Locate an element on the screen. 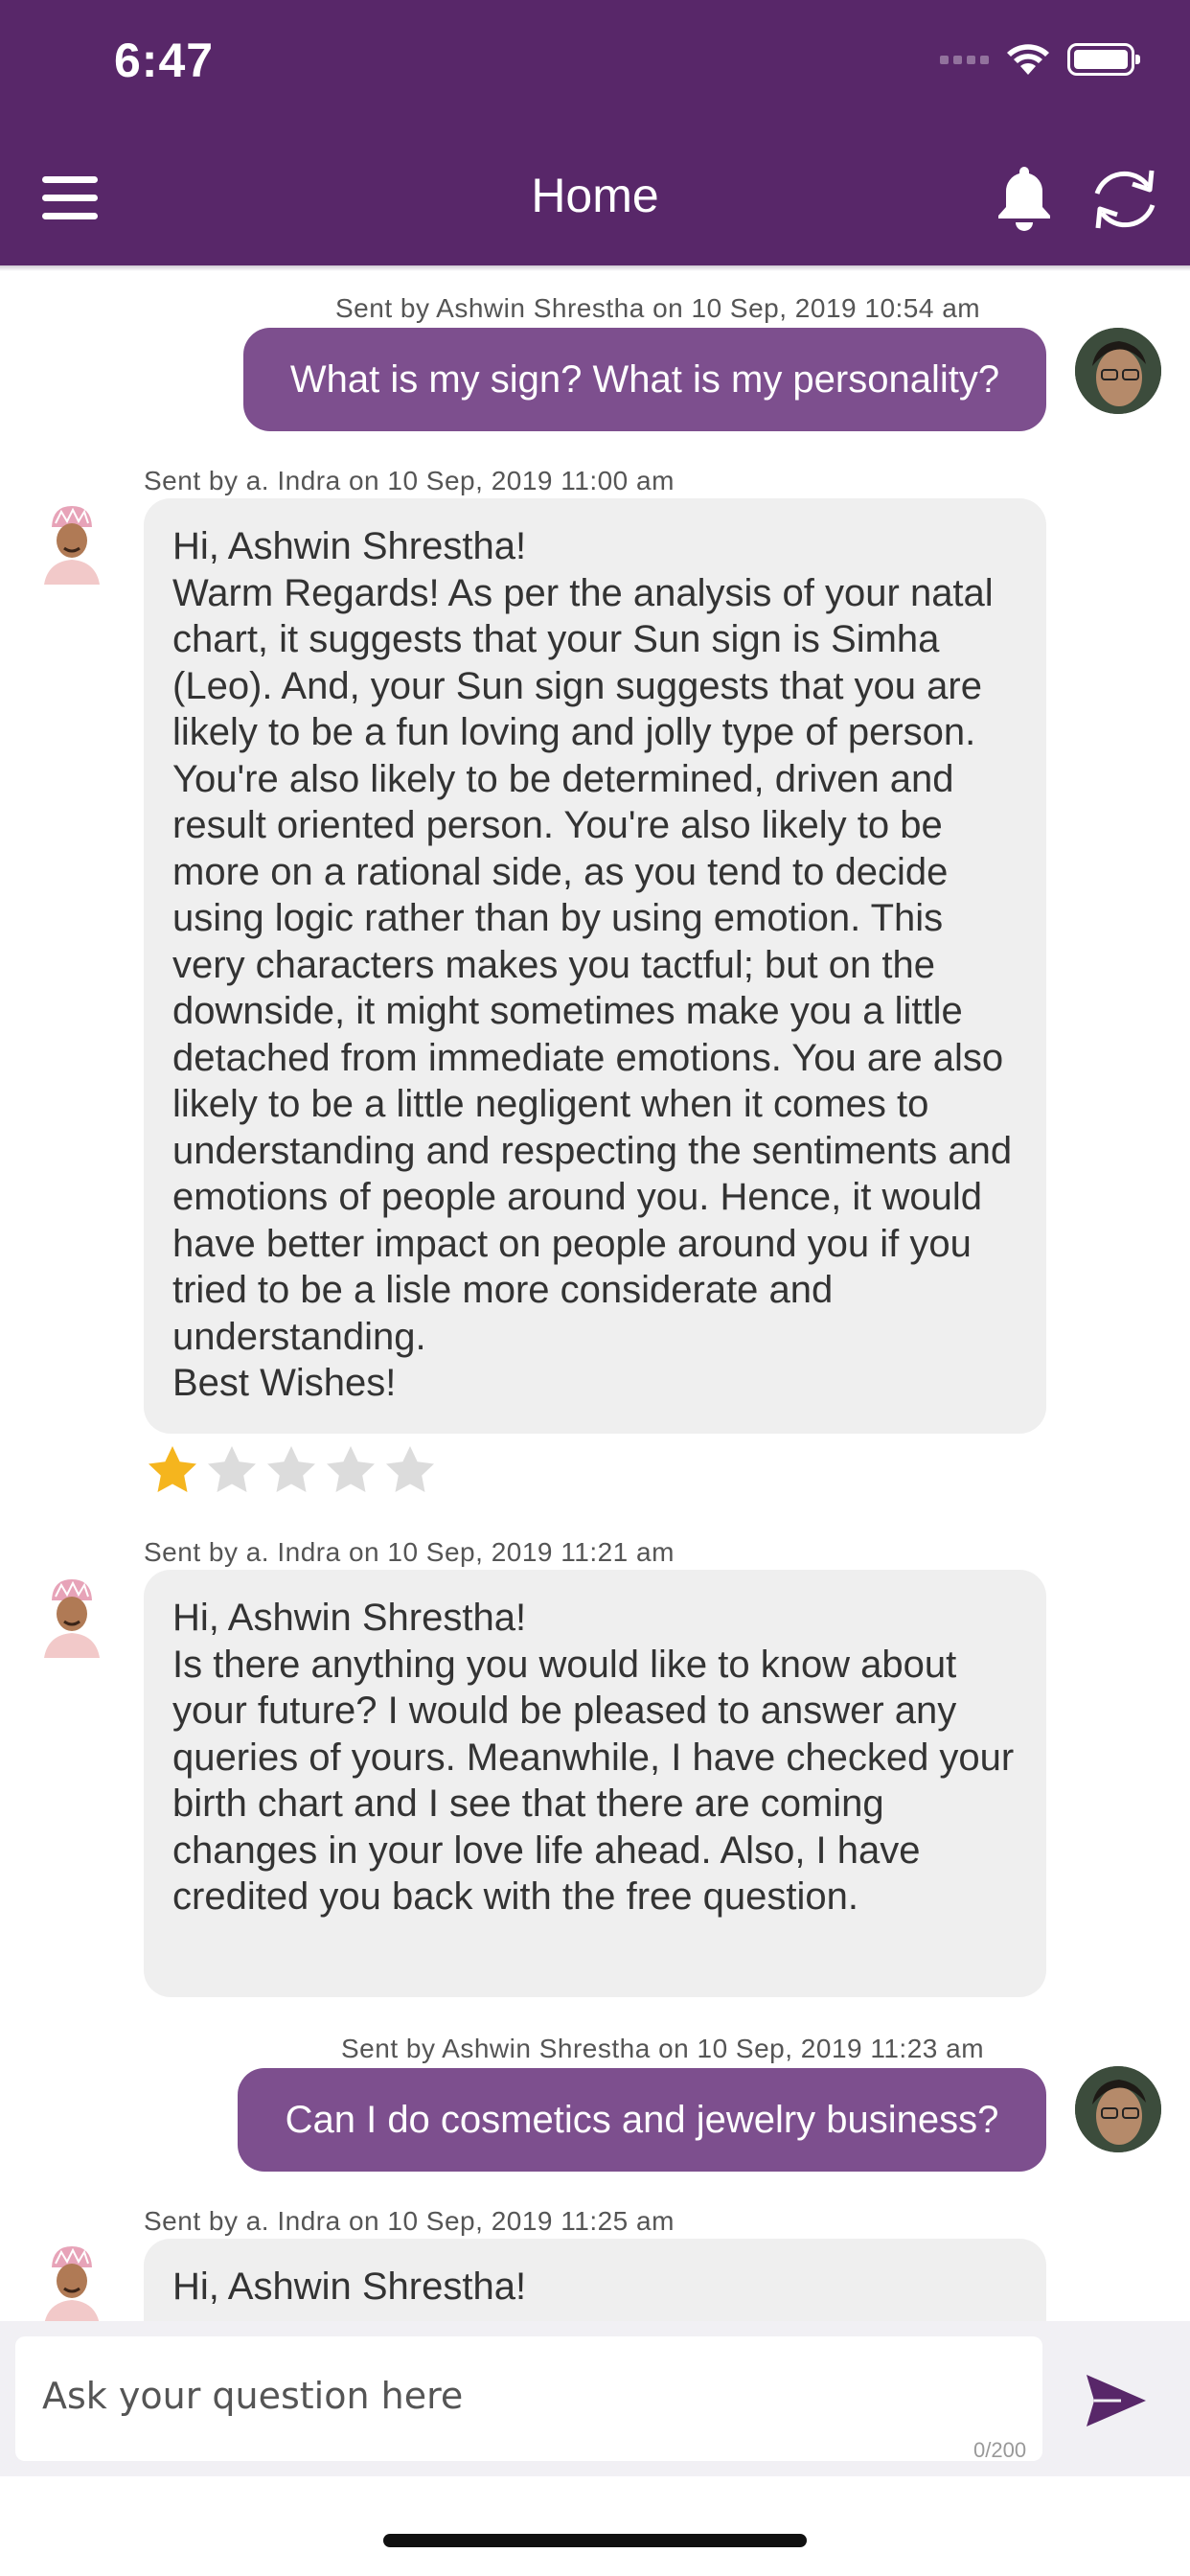 The width and height of the screenshot is (1190, 2576). status-time: 6:47 is located at coordinates (164, 60).